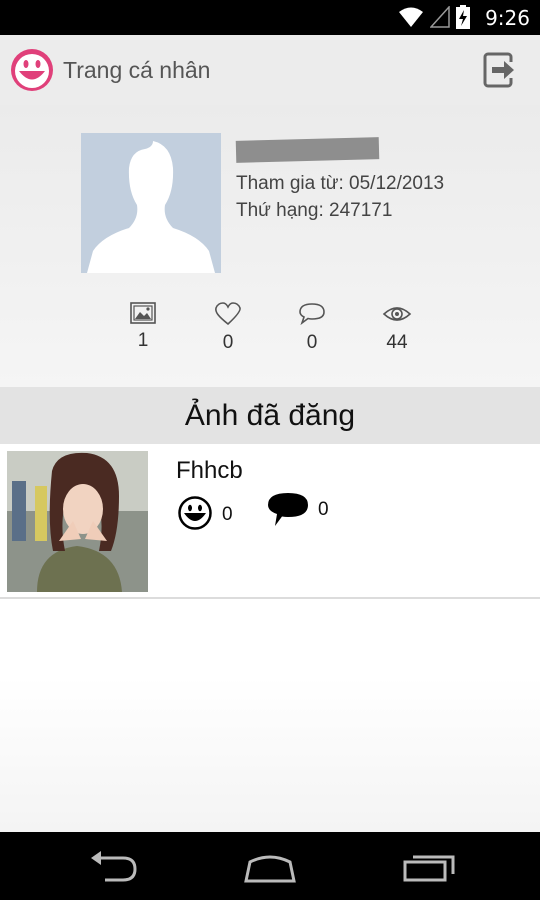 This screenshot has width=540, height=900. Describe the element at coordinates (323, 509) in the screenshot. I see `post-comment-count: 0` at that location.